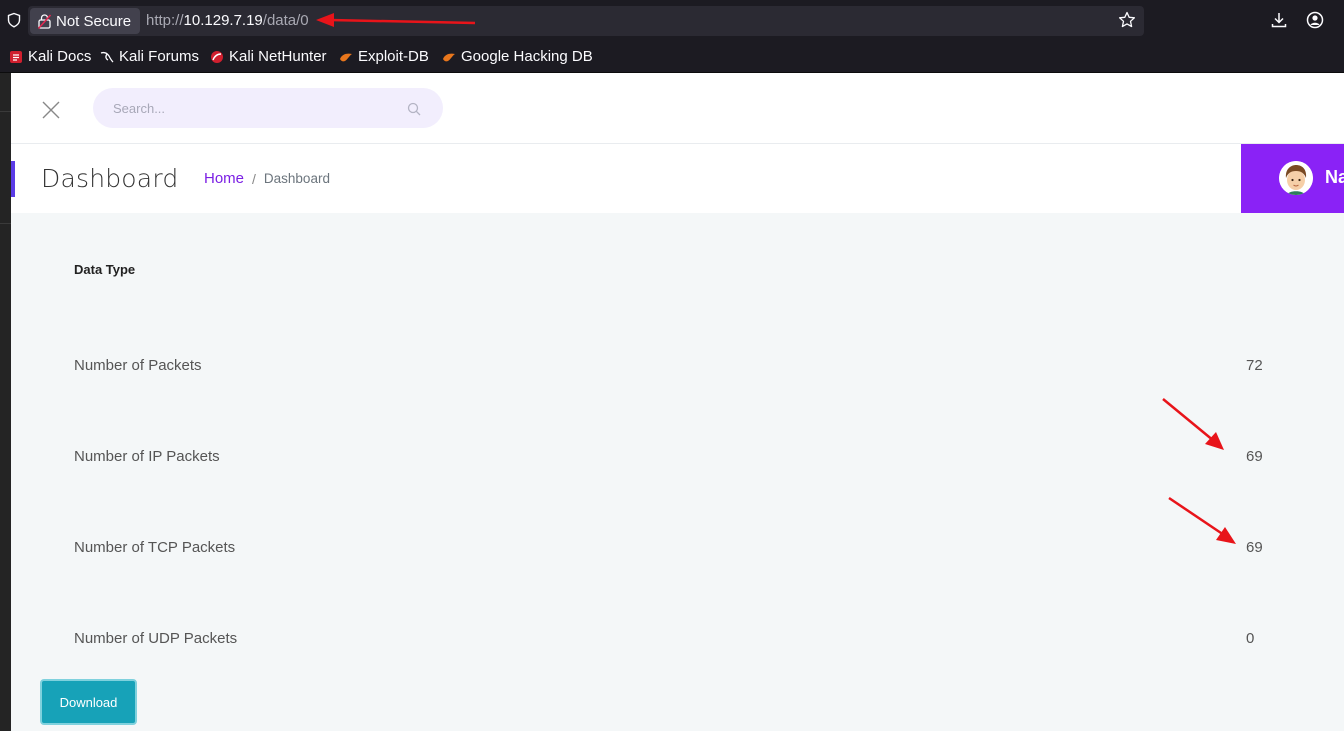 The height and width of the screenshot is (731, 1344). What do you see at coordinates (449, 57) in the screenshot?
I see `ghdb-icon` at bounding box center [449, 57].